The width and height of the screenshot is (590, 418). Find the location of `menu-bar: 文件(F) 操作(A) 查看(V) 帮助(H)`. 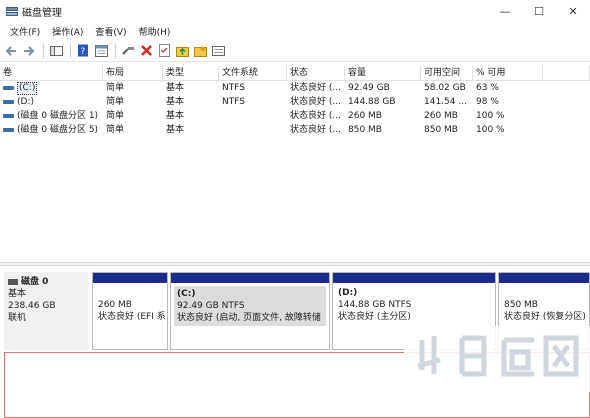

menu-bar: 文件(F) 操作(A) 查看(V) 帮助(H) is located at coordinates (295, 31).